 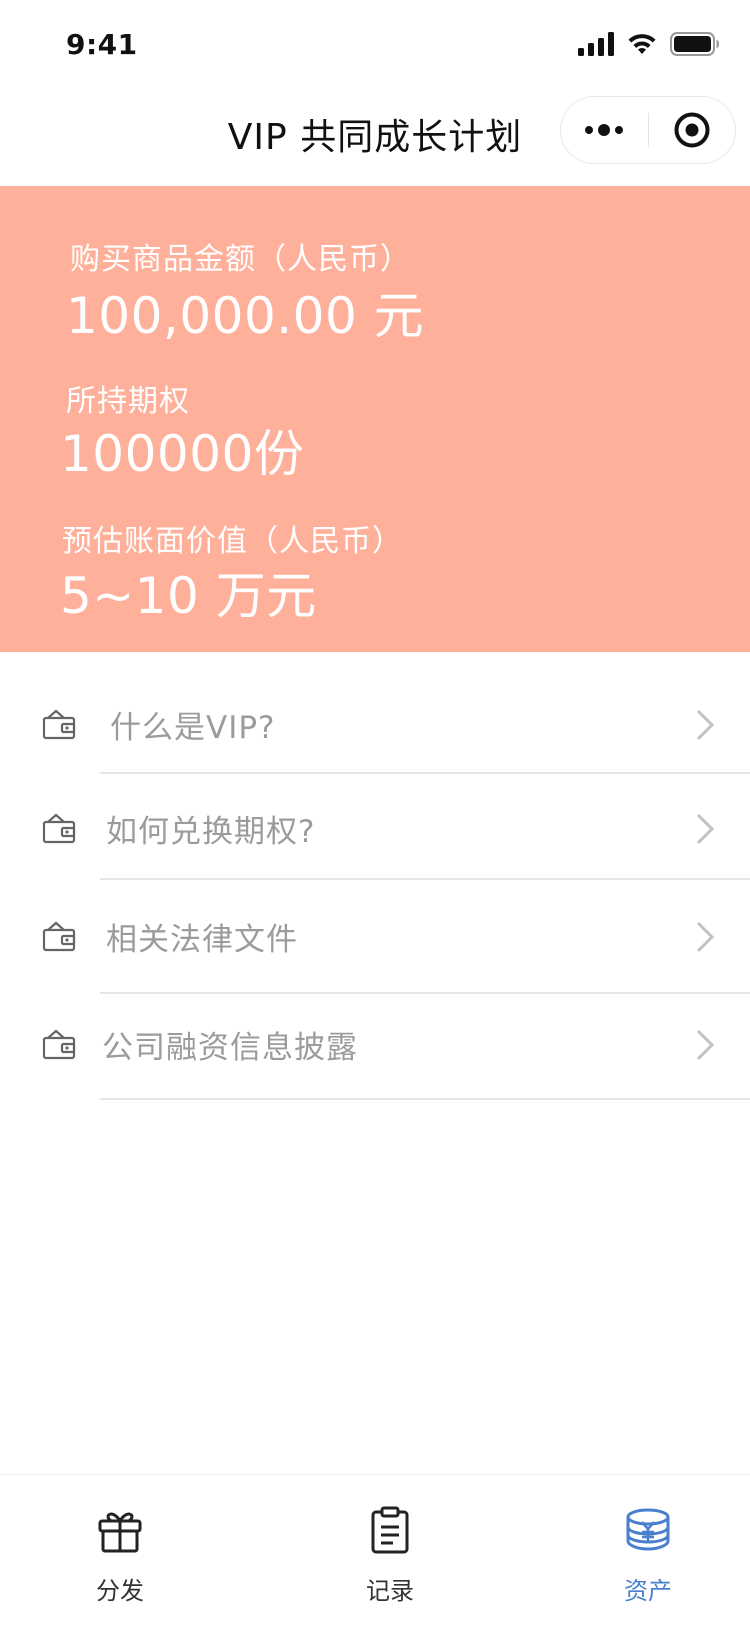 What do you see at coordinates (182, 454) in the screenshot?
I see `options-held-value: 100000份` at bounding box center [182, 454].